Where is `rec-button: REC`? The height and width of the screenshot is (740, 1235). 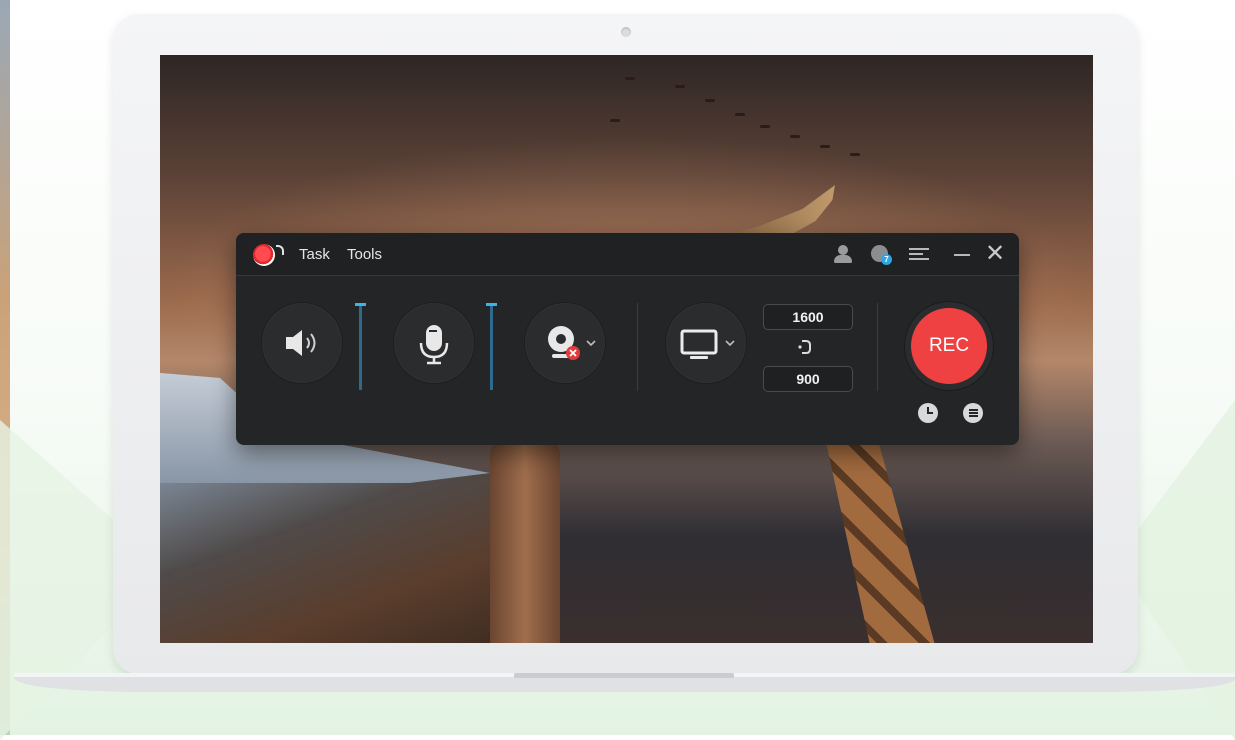
rec-button: REC is located at coordinates (949, 346).